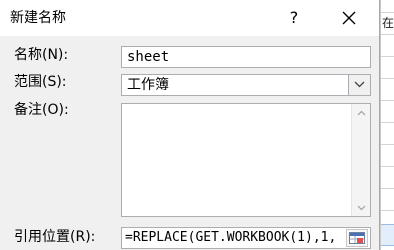 The image size is (394, 250). I want to click on name-label: 名称(N):, so click(41, 55).